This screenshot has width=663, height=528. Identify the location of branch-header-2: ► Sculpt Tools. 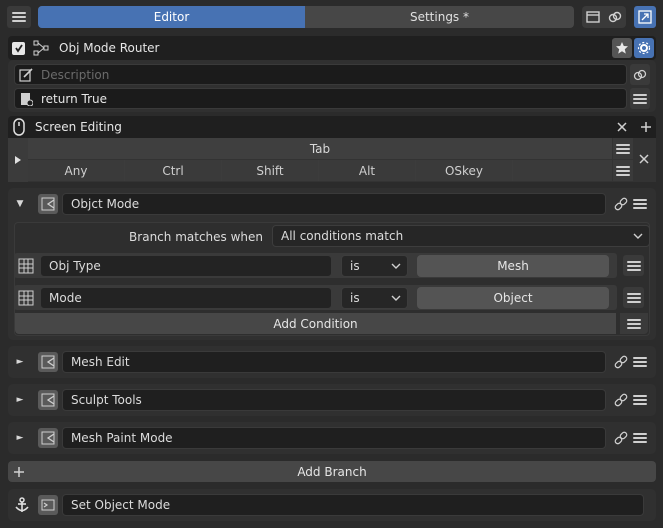
(332, 400).